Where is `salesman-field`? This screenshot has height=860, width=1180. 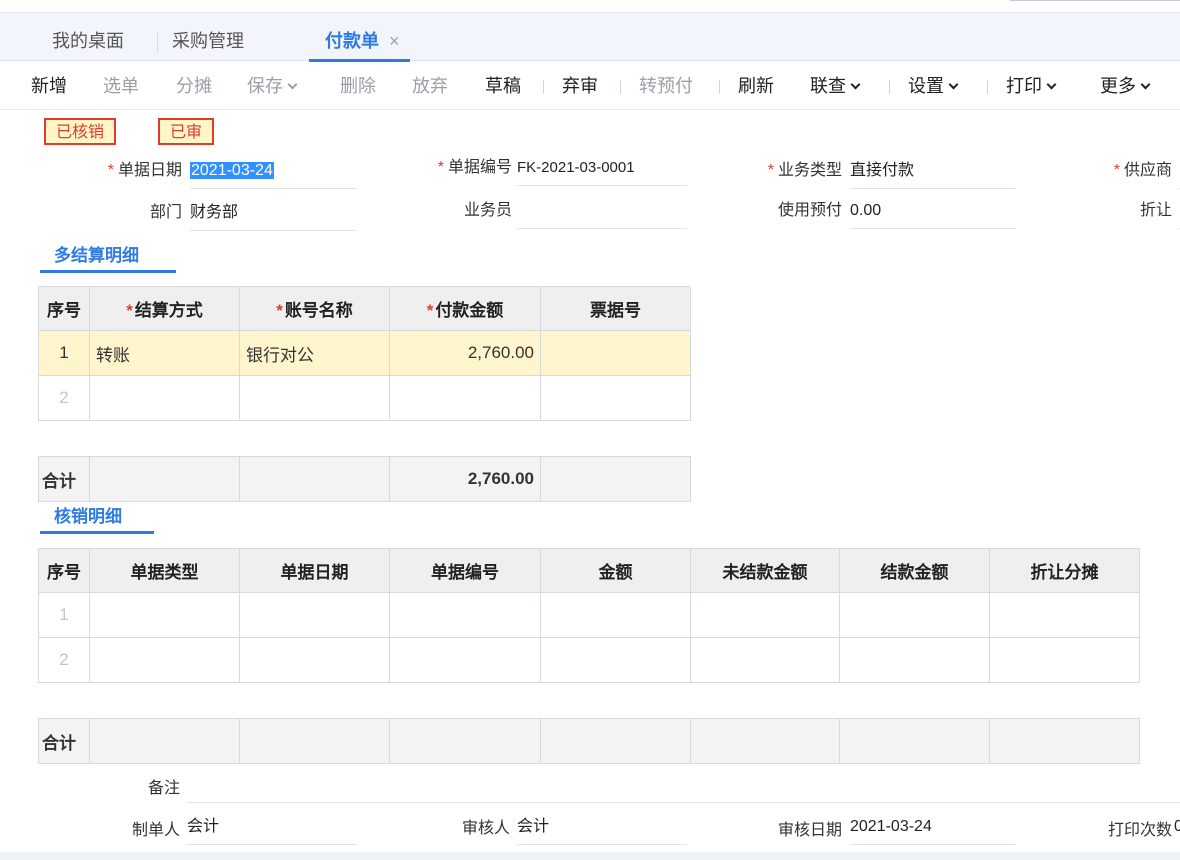
salesman-field is located at coordinates (602, 214).